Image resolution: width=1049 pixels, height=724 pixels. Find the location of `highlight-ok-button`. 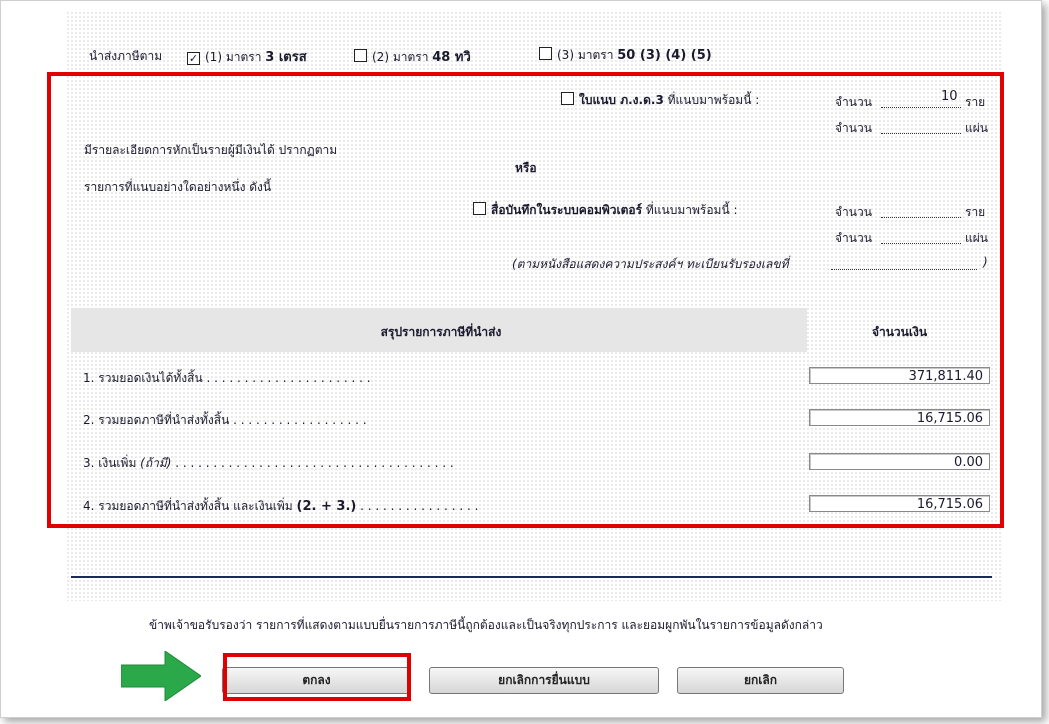

highlight-ok-button is located at coordinates (317, 677).